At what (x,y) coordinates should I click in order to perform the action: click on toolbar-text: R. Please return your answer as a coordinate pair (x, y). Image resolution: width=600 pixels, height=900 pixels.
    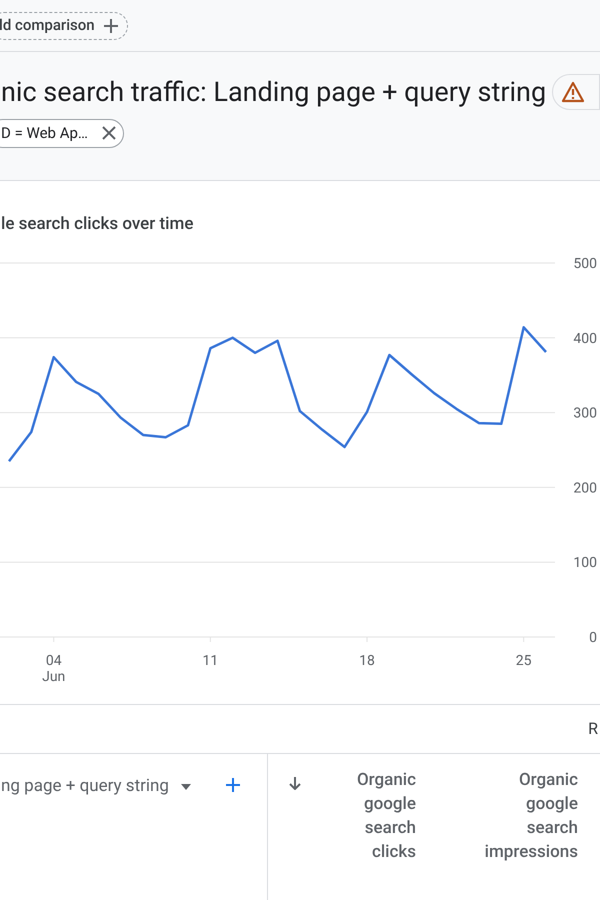
    Looking at the image, I should click on (593, 729).